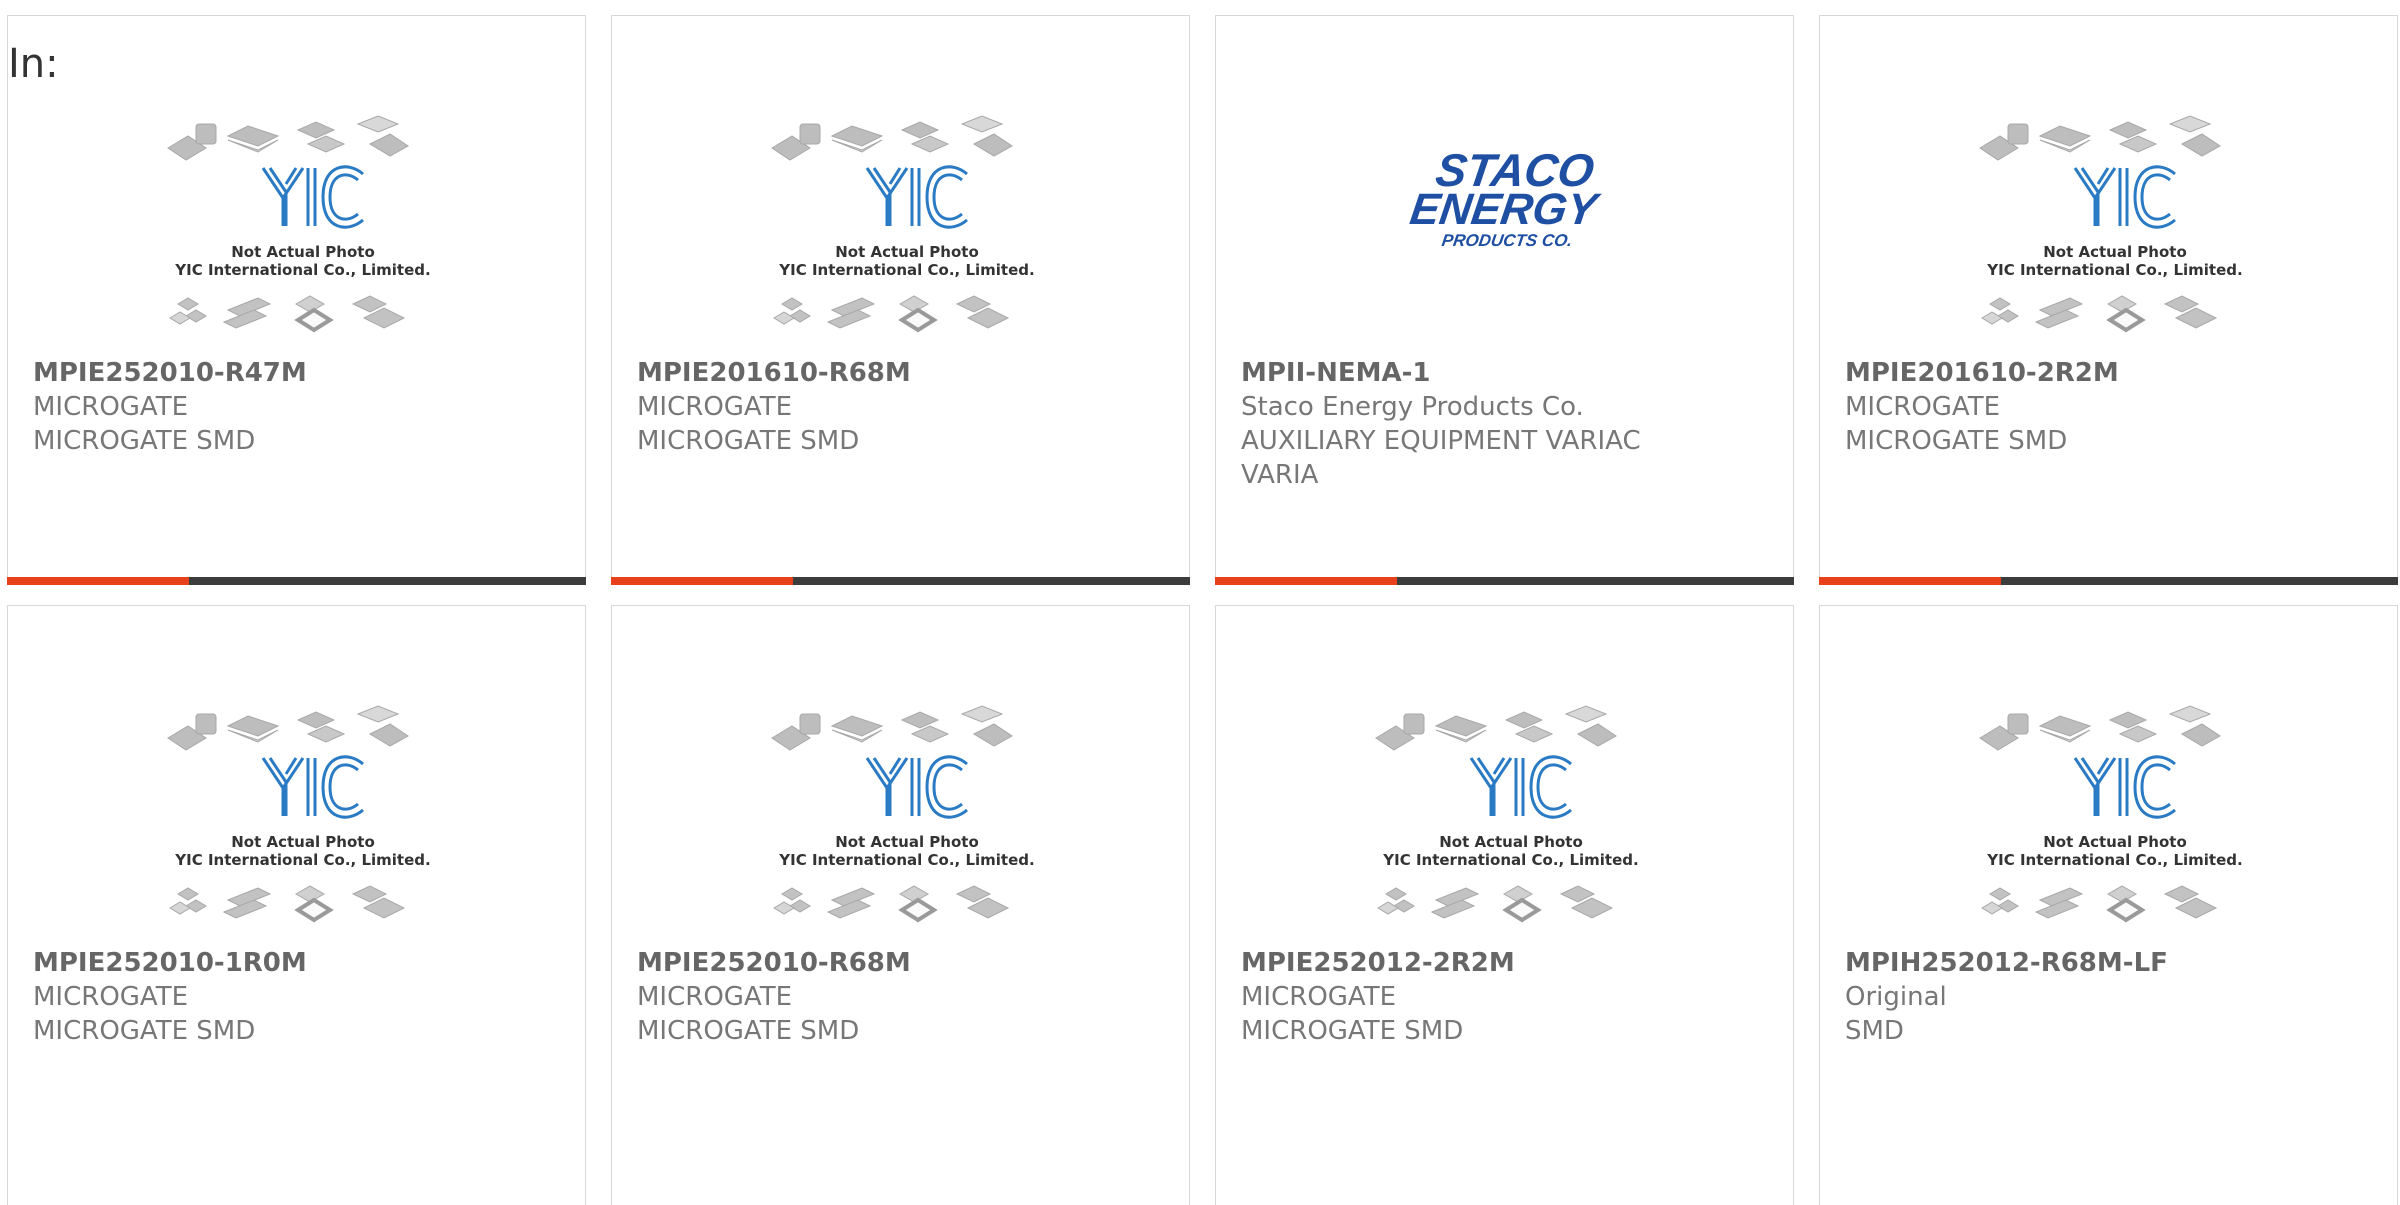 Image resolution: width=2400 pixels, height=1205 pixels. Describe the element at coordinates (903, 963) in the screenshot. I see `part-number-link: MPIE252010-R68M` at that location.